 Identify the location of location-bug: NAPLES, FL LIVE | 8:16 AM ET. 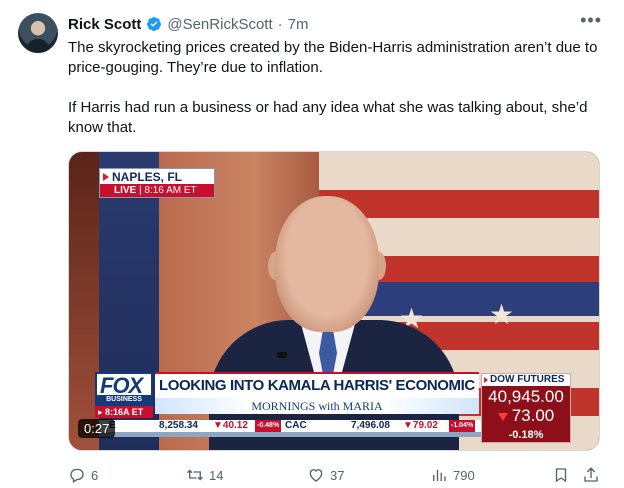
(157, 183).